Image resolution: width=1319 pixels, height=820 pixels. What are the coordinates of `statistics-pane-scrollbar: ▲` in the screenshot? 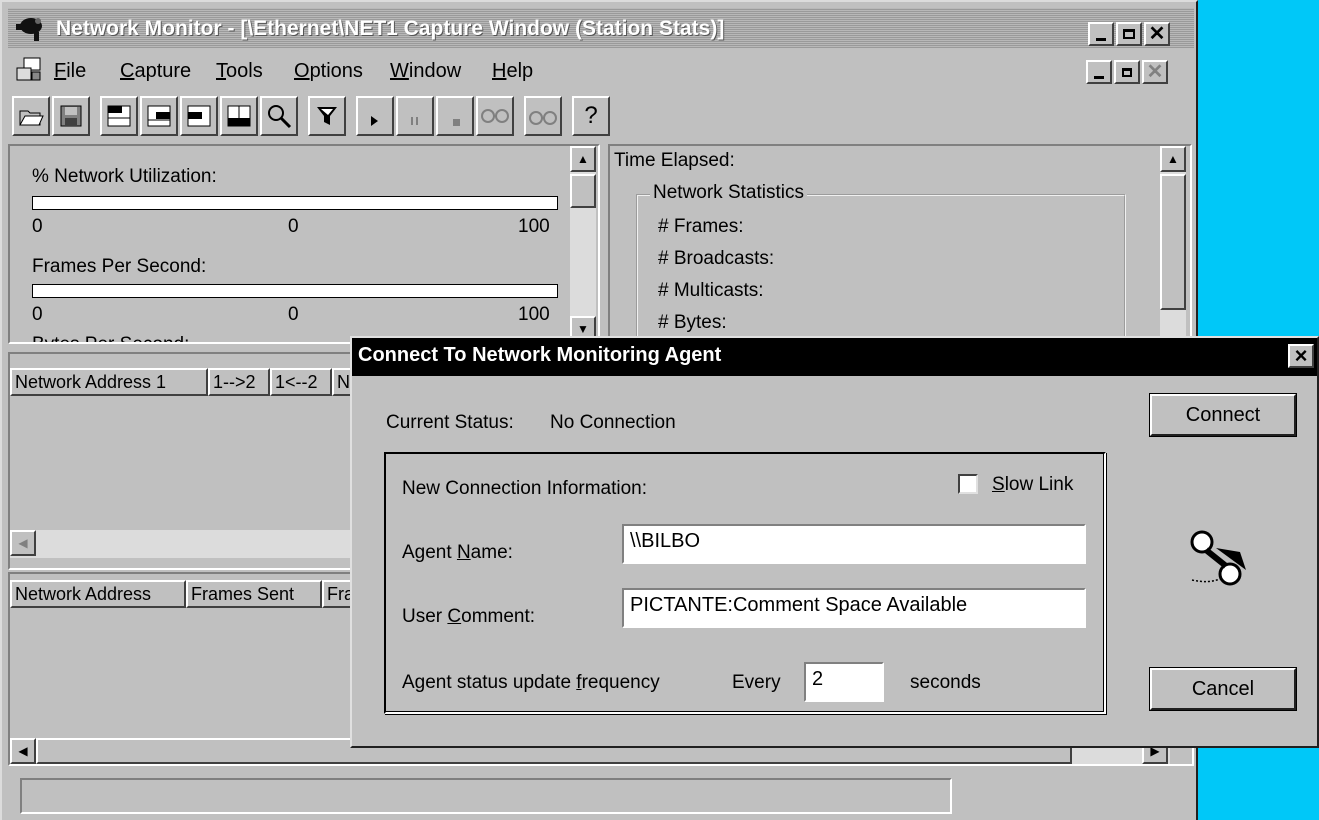 It's located at (1173, 244).